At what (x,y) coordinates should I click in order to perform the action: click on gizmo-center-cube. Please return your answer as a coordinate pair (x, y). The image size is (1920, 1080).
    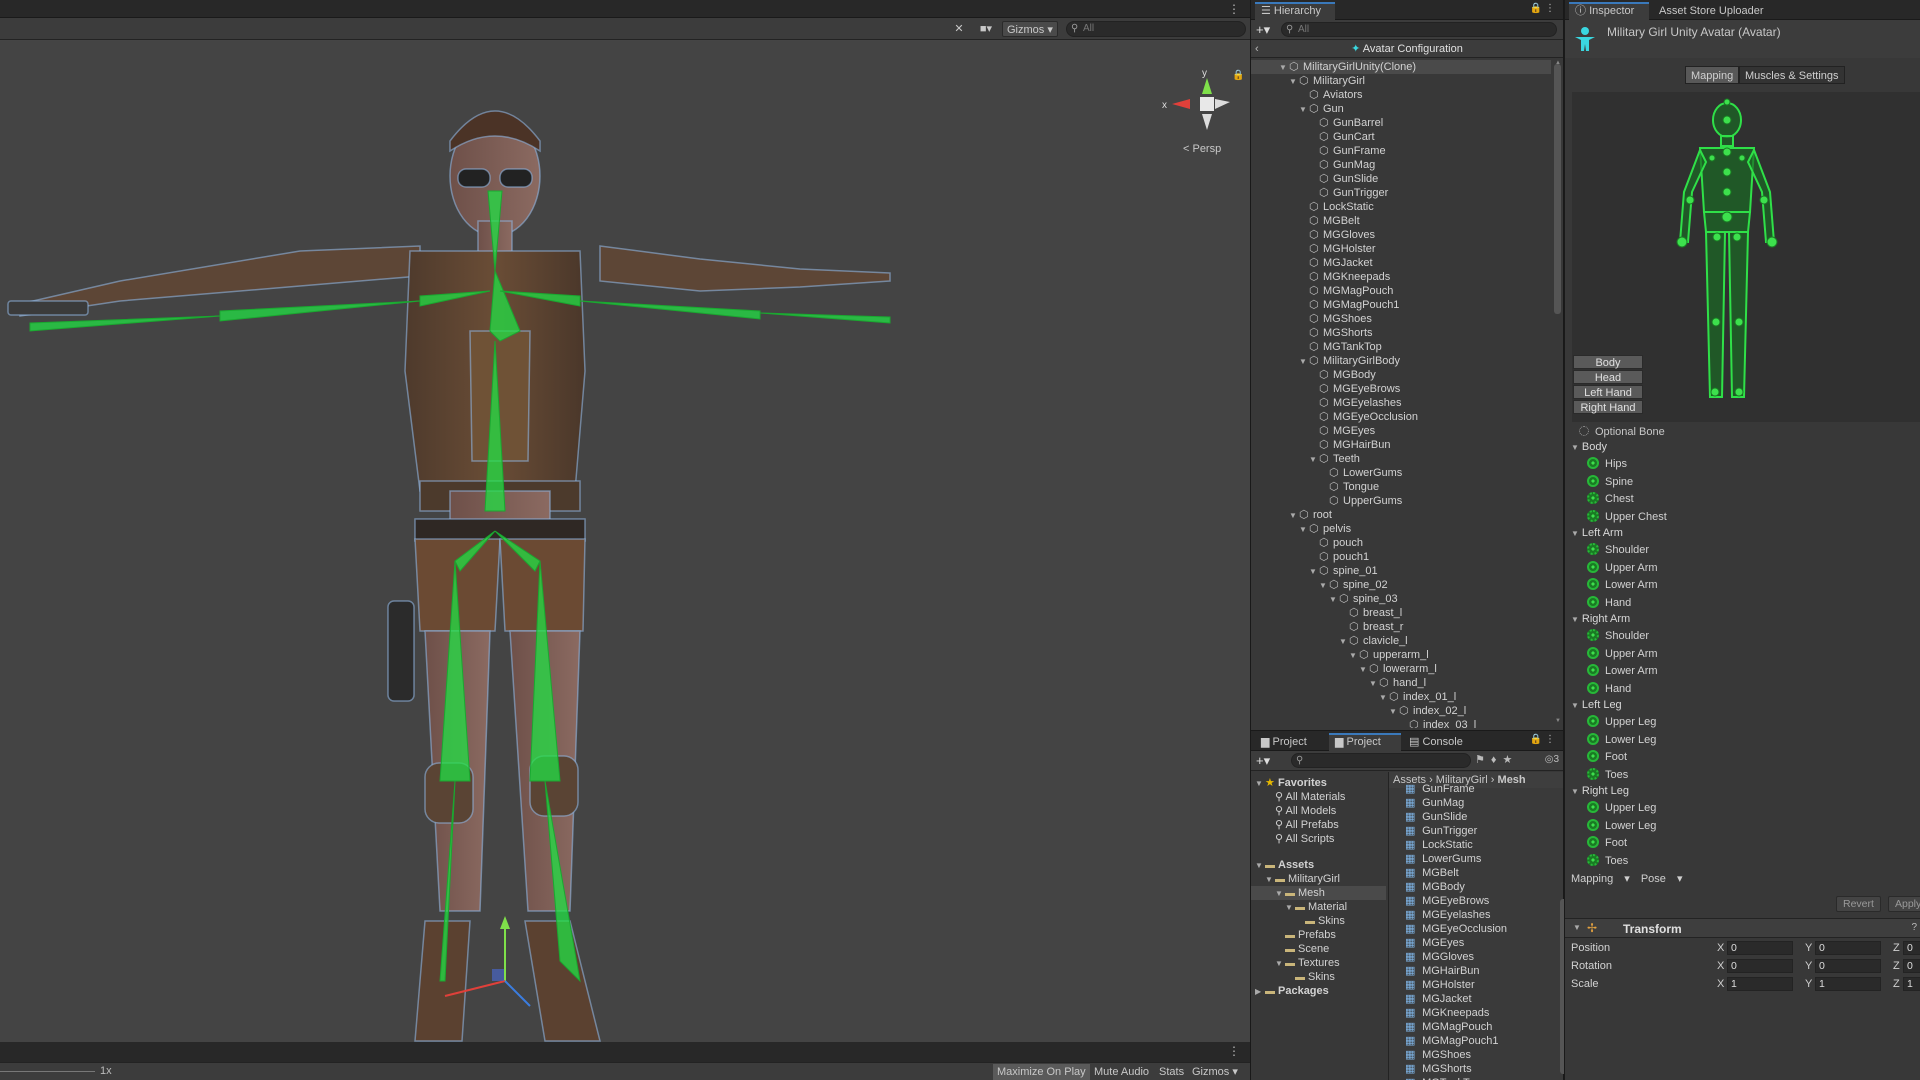
    Looking at the image, I should click on (1207, 104).